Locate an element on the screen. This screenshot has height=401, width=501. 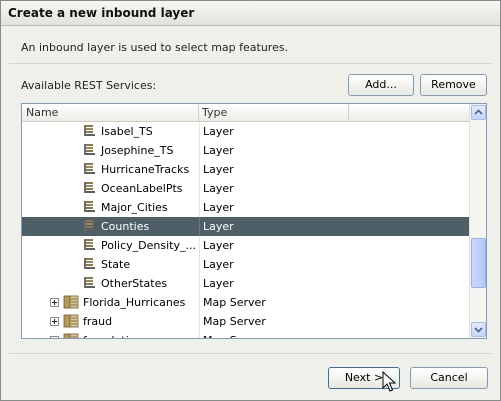
table-row: HurricaneTracks Layer is located at coordinates (245, 169).